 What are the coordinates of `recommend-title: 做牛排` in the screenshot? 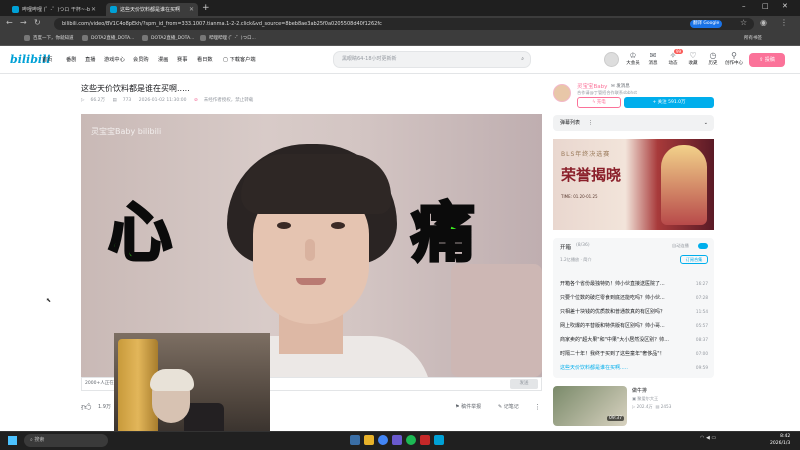 It's located at (639, 390).